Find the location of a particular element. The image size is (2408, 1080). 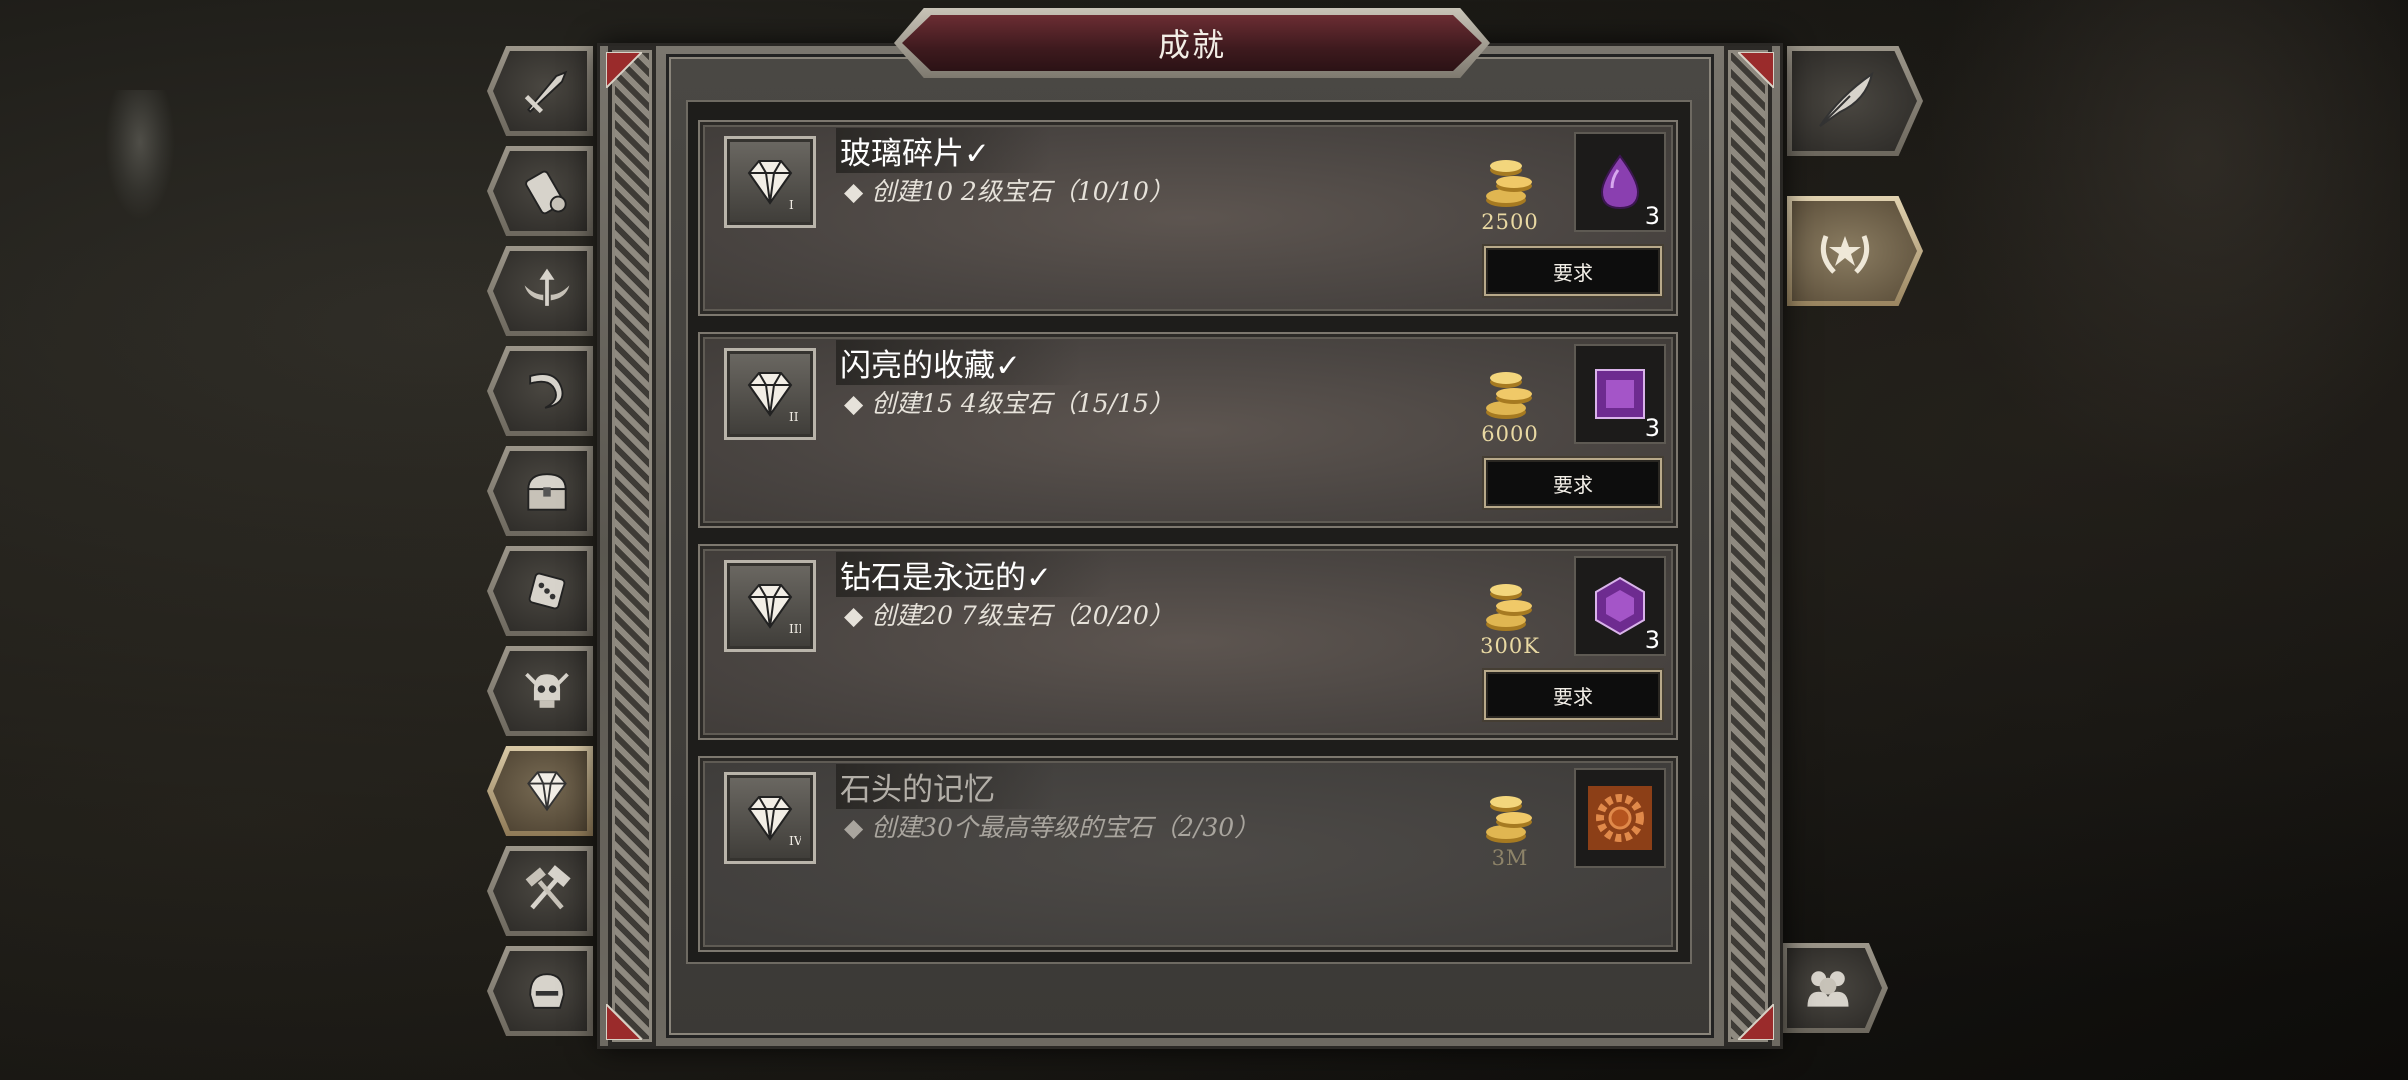

background-character is located at coordinates (140, 155).